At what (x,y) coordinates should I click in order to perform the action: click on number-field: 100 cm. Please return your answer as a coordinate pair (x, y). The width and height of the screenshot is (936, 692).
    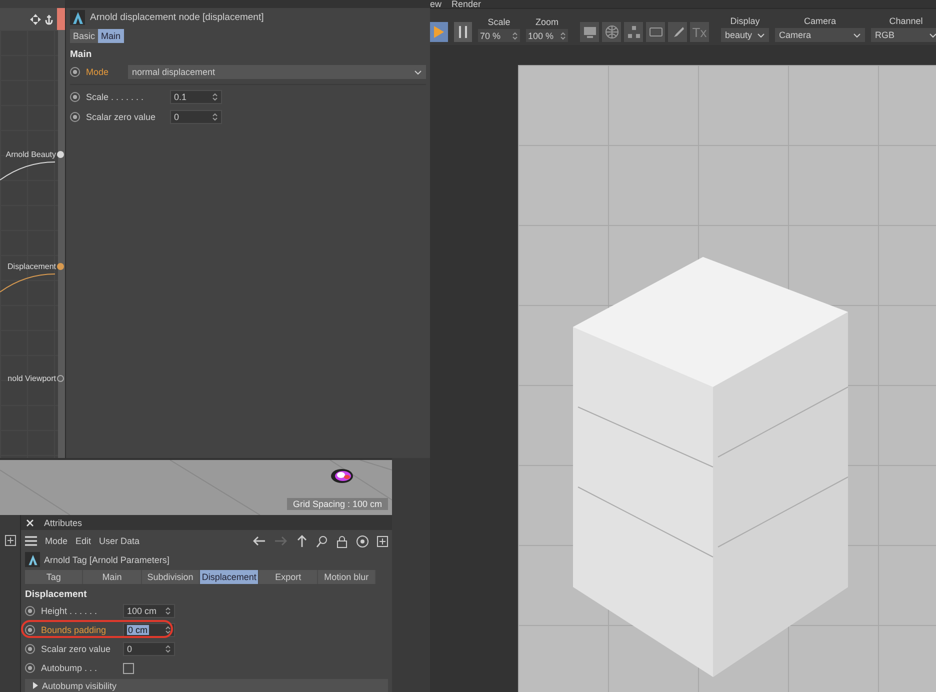
    Looking at the image, I should click on (149, 611).